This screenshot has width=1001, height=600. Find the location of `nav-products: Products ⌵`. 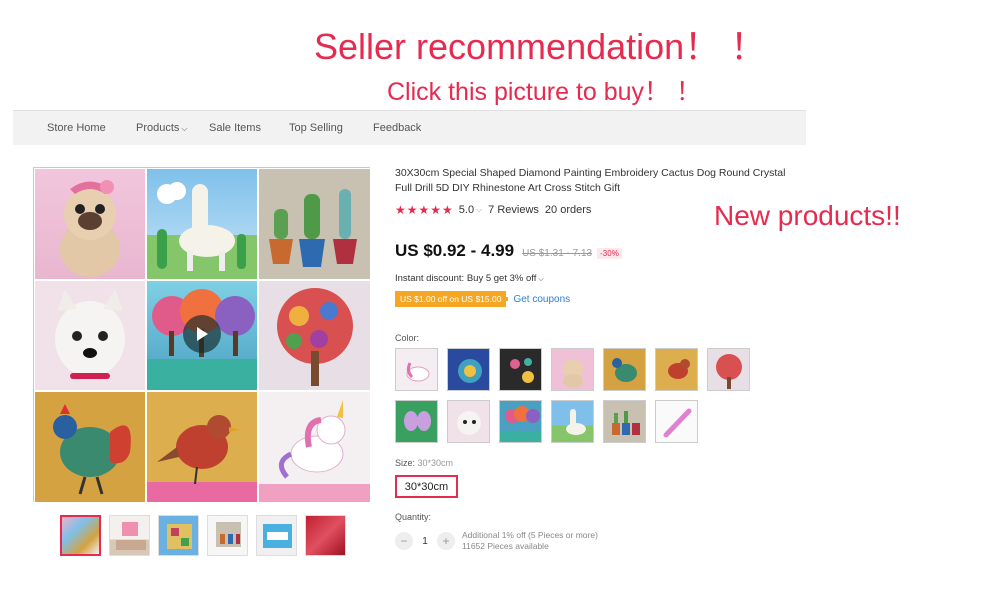

nav-products: Products ⌵ is located at coordinates (162, 128).